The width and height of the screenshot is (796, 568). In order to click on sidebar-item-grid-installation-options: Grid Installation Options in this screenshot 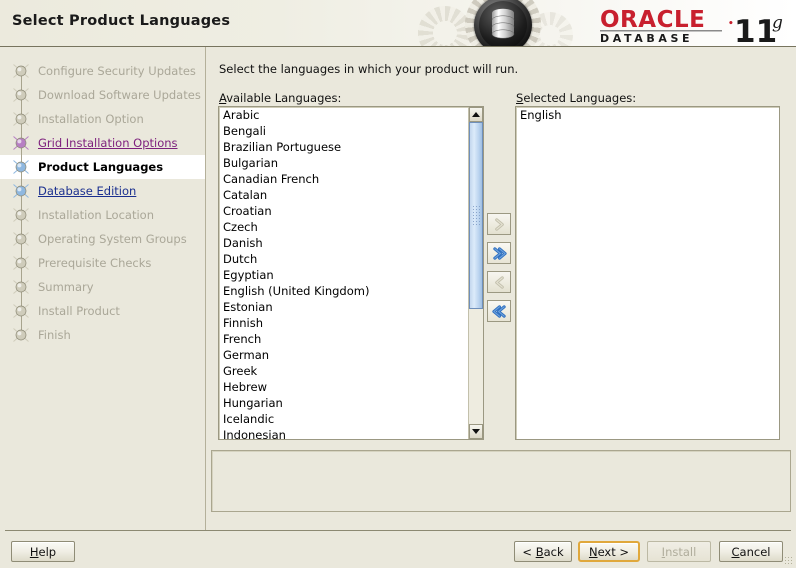, I will do `click(102, 143)`.